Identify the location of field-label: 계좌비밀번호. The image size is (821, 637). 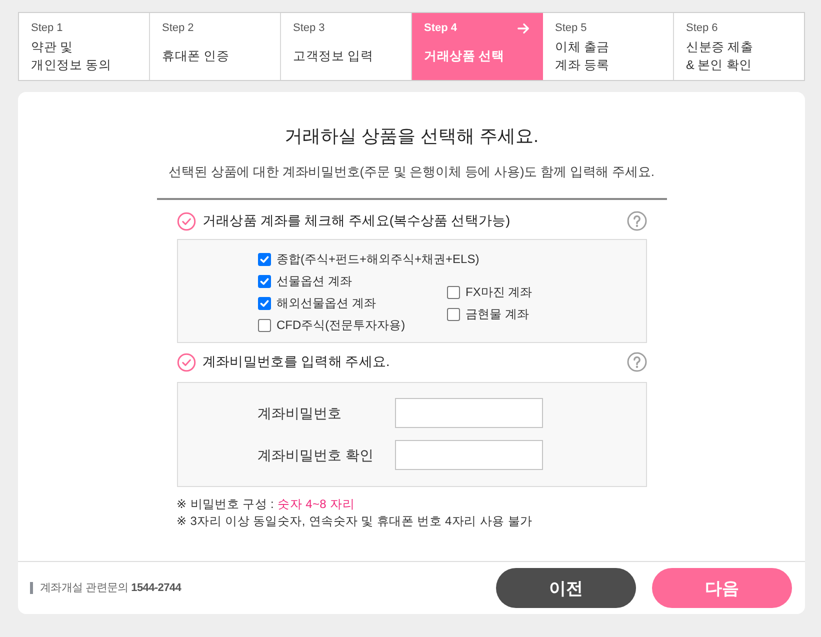
(300, 413).